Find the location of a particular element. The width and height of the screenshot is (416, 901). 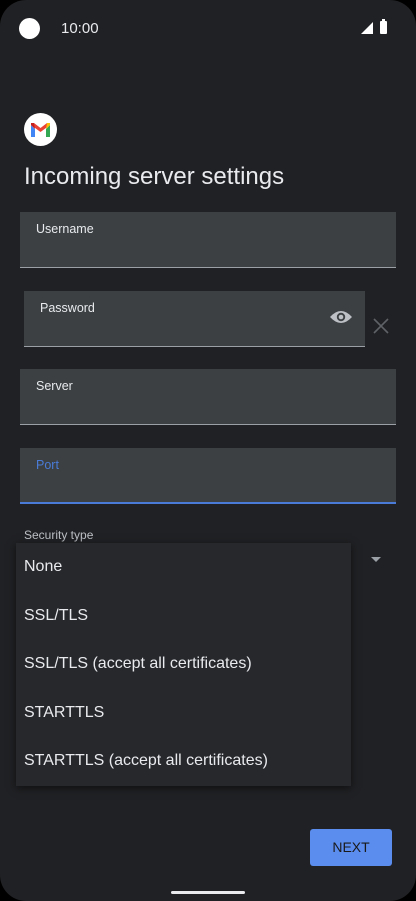

signal-icon is located at coordinates (367, 28).